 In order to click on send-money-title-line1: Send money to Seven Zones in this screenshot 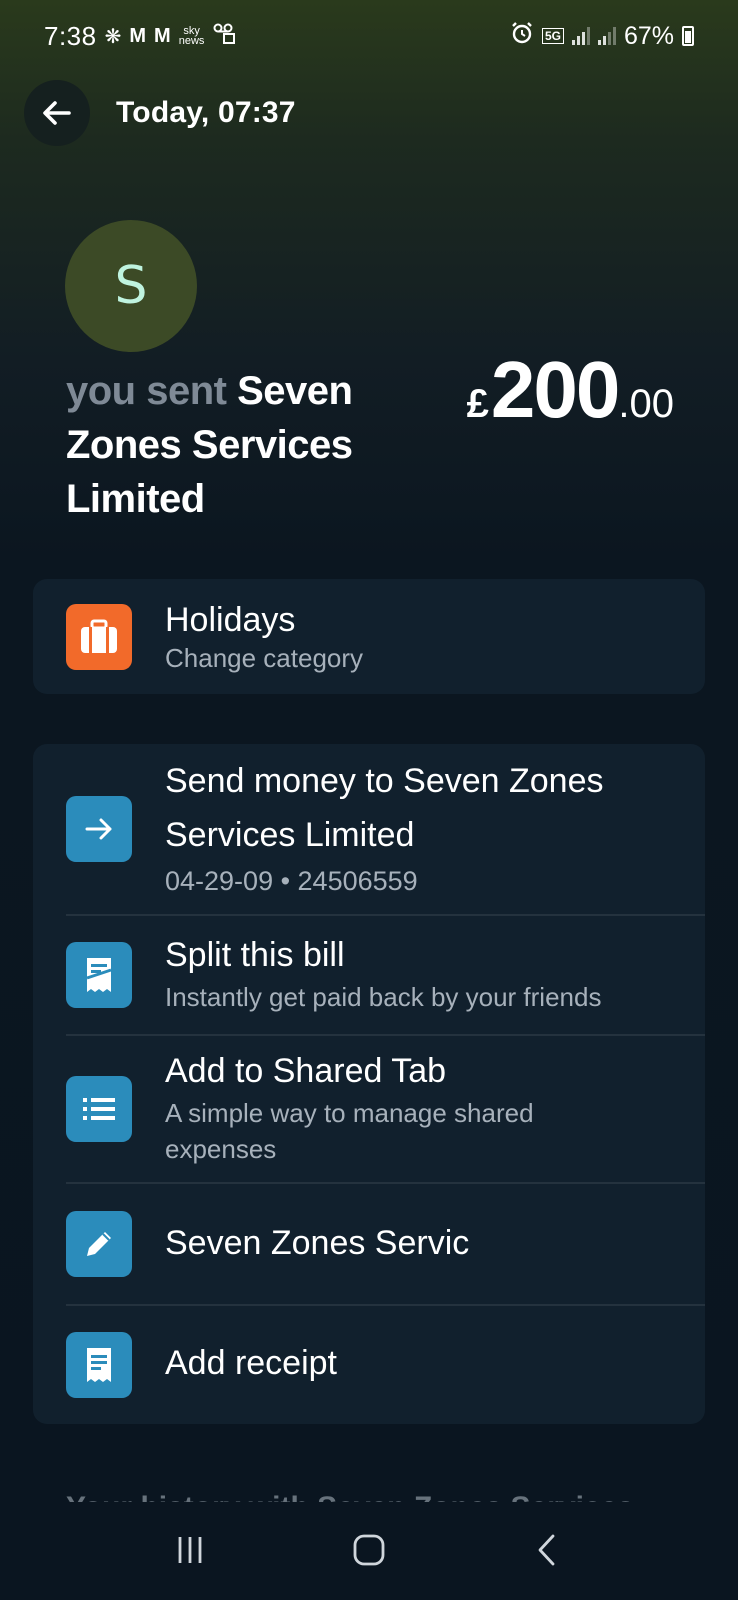, I will do `click(384, 781)`.